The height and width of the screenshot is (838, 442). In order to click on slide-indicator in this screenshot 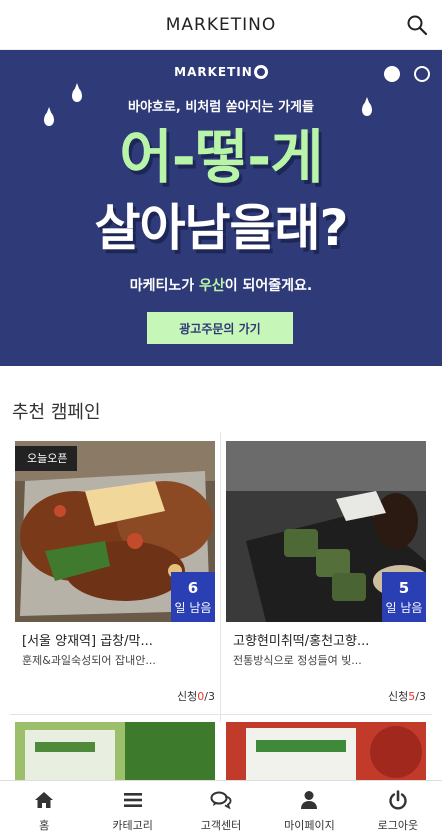, I will do `click(407, 74)`.